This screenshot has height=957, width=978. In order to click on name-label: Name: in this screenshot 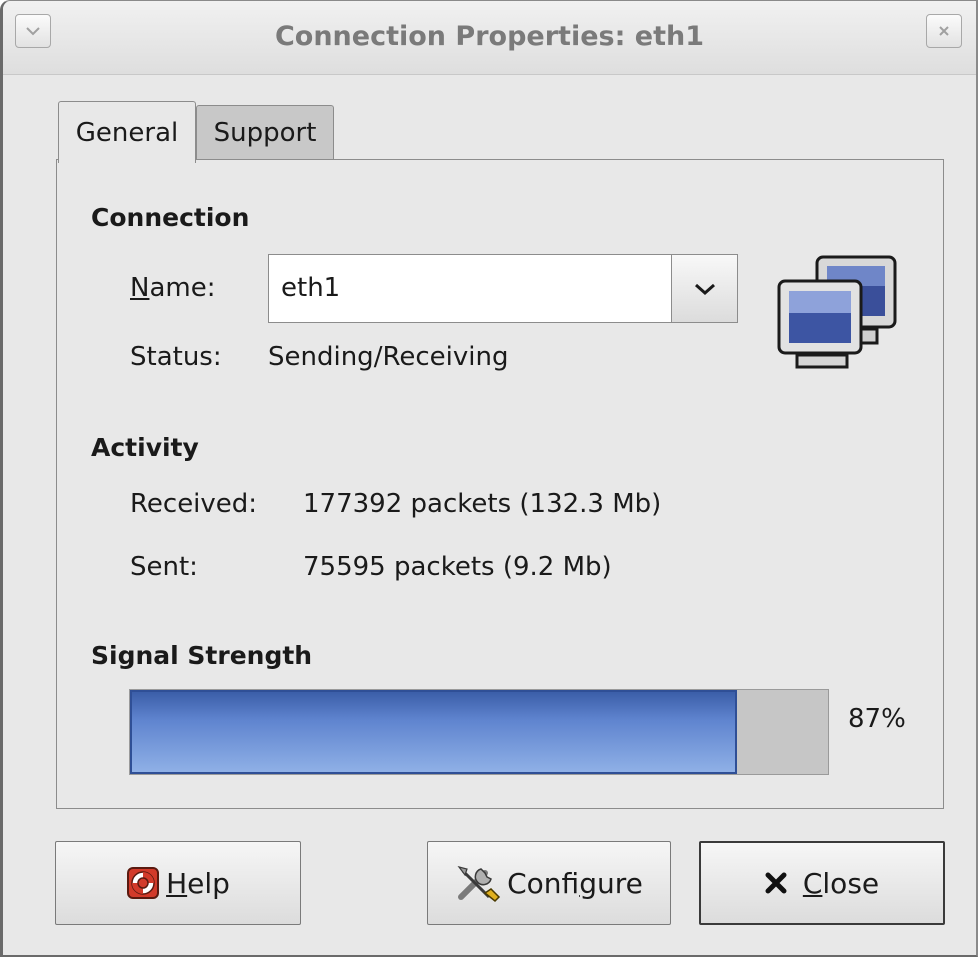, I will do `click(172, 288)`.